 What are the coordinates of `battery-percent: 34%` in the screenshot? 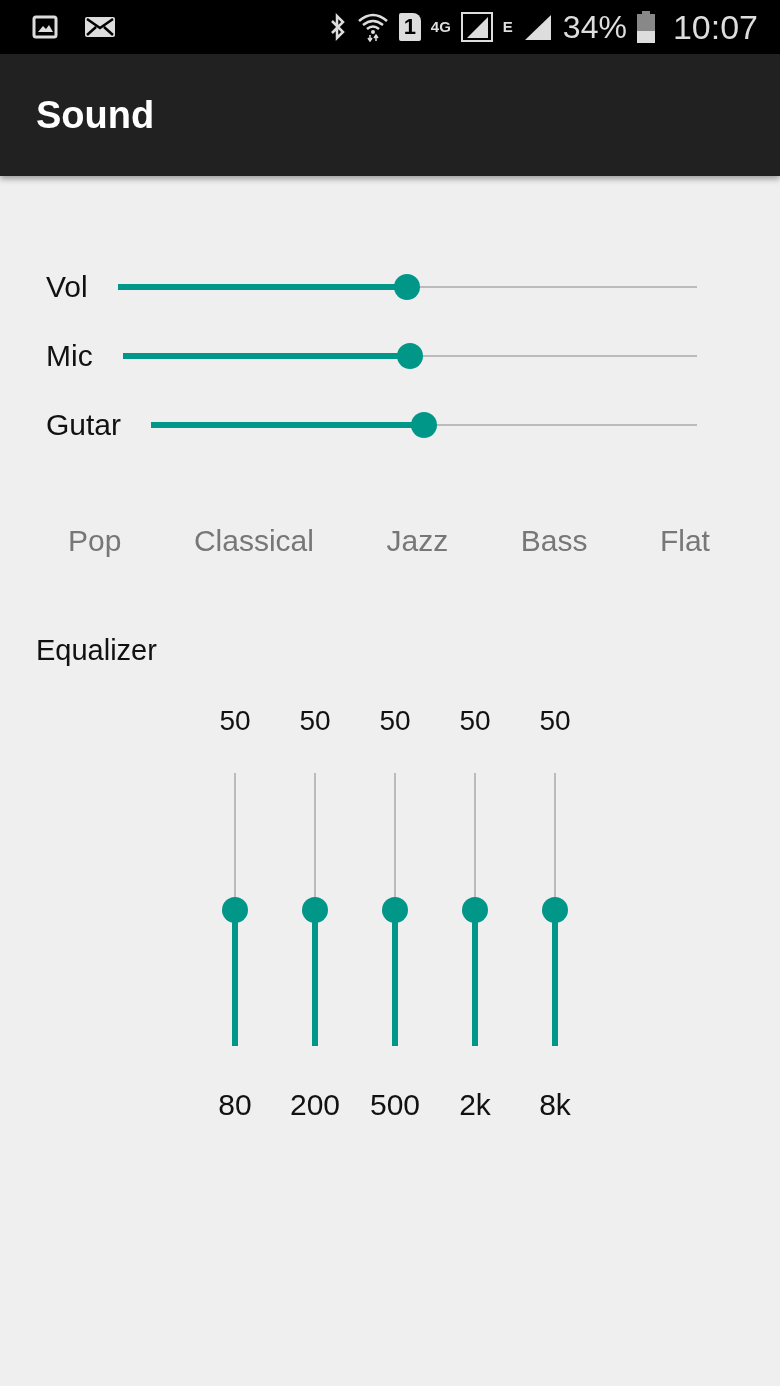 It's located at (594, 27).